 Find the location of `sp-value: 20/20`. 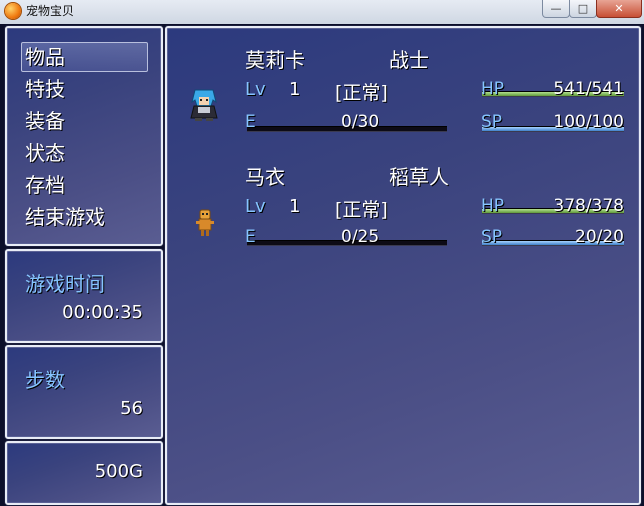

sp-value: 20/20 is located at coordinates (599, 237).